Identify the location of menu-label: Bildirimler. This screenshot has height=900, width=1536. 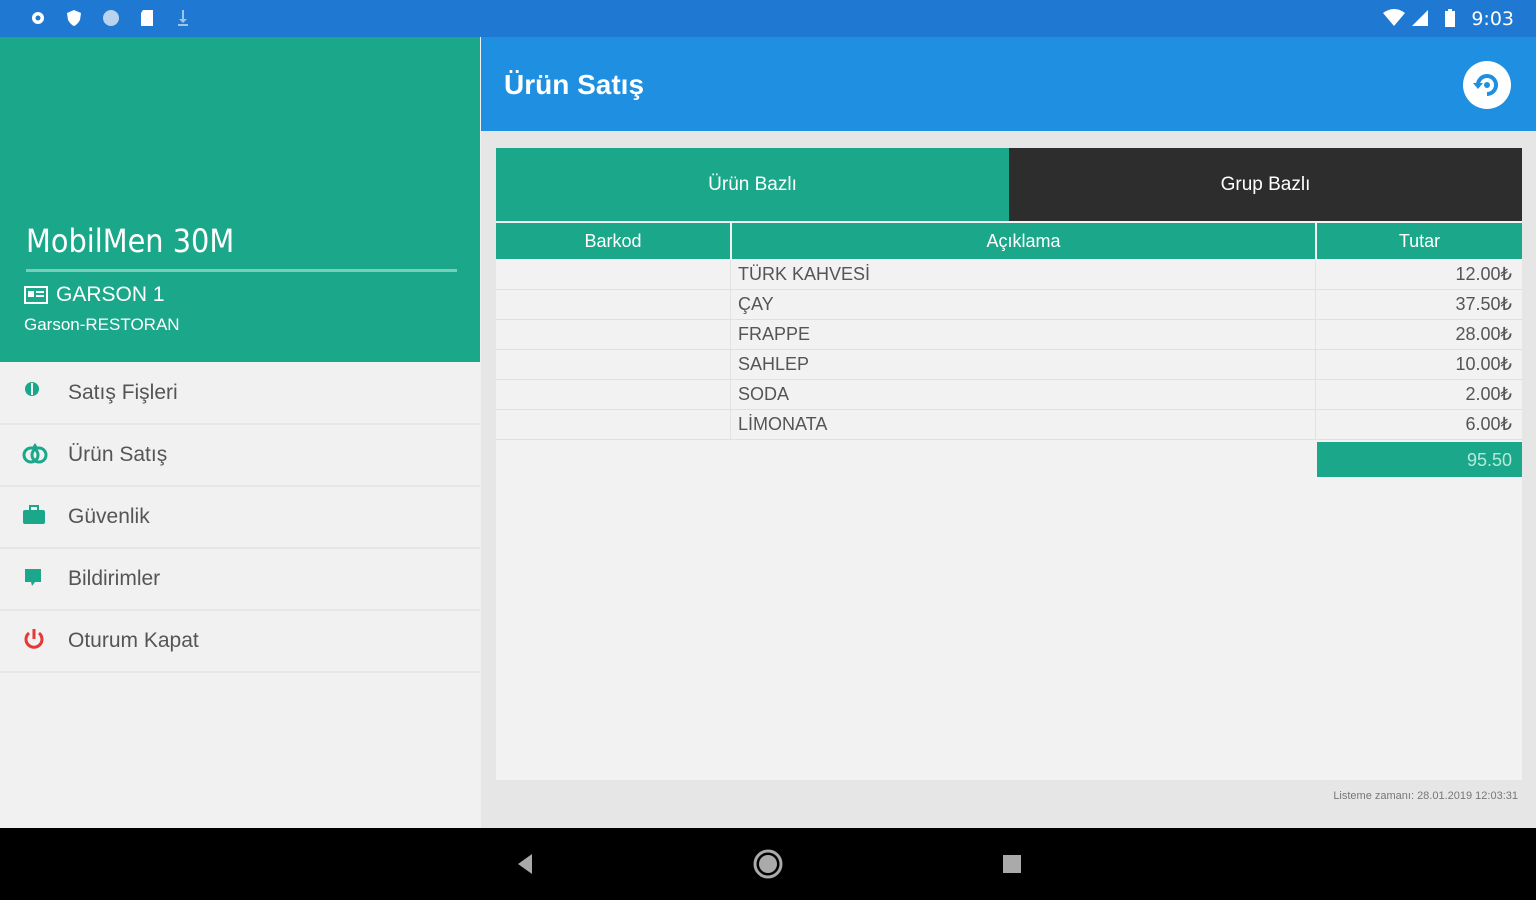
(114, 578).